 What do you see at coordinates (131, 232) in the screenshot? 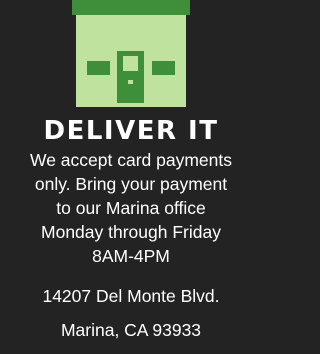
I see `instruction-line: Monday through Friday` at bounding box center [131, 232].